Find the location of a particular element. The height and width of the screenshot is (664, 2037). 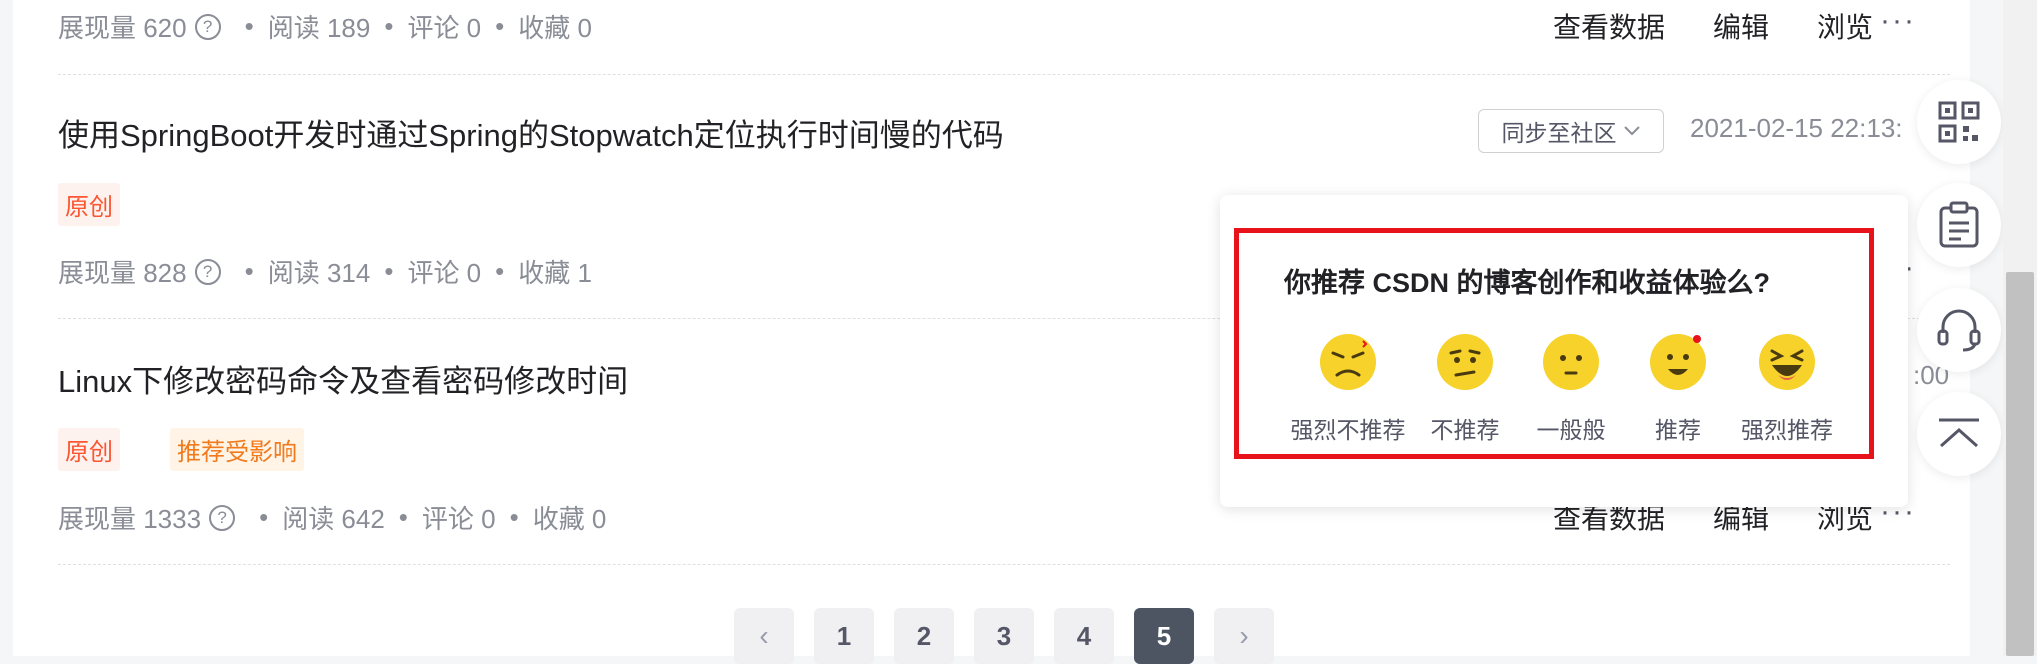

browse-link: 浏览 is located at coordinates (1845, 26).